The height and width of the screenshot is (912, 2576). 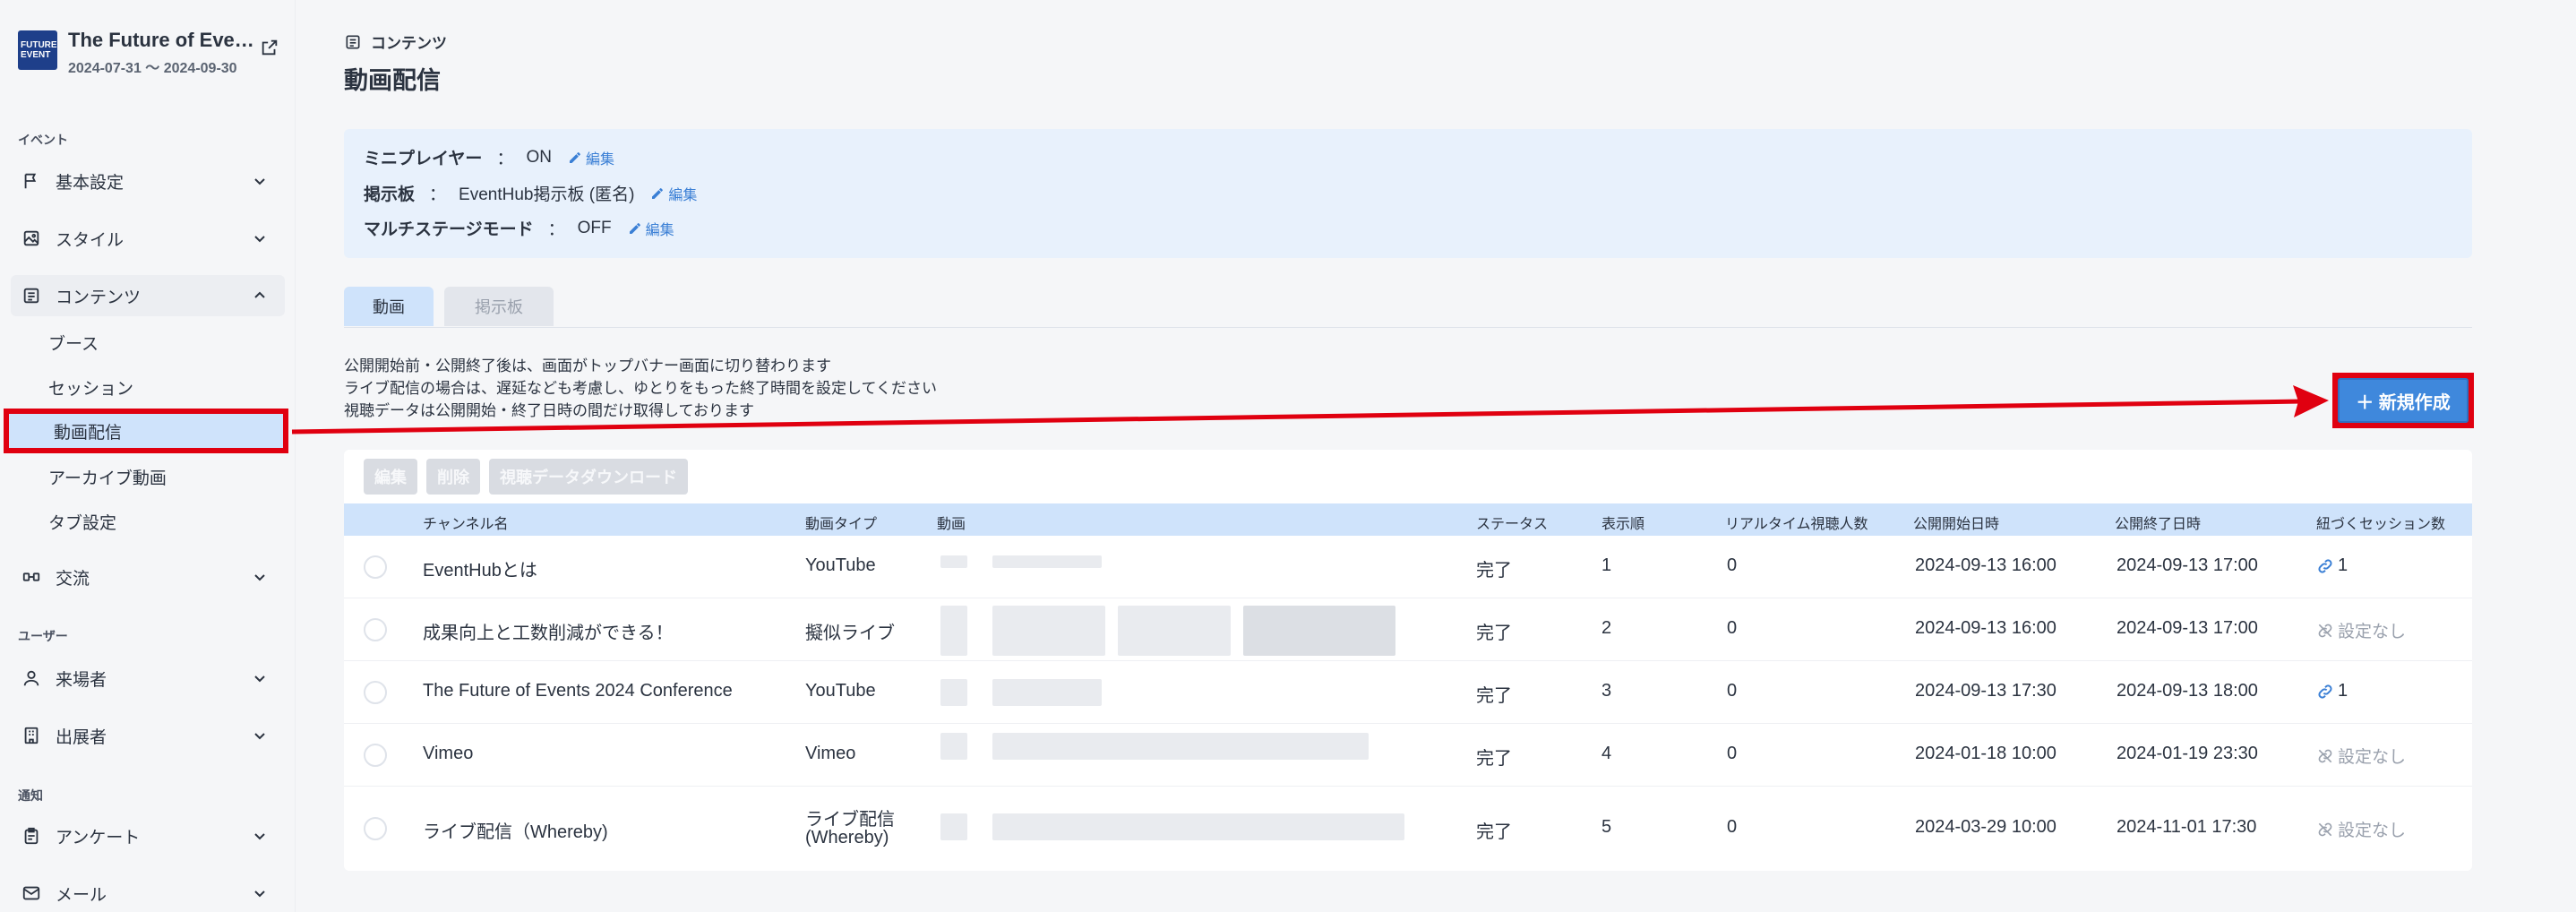 I want to click on section-label-notice: 通知, so click(x=30, y=796).